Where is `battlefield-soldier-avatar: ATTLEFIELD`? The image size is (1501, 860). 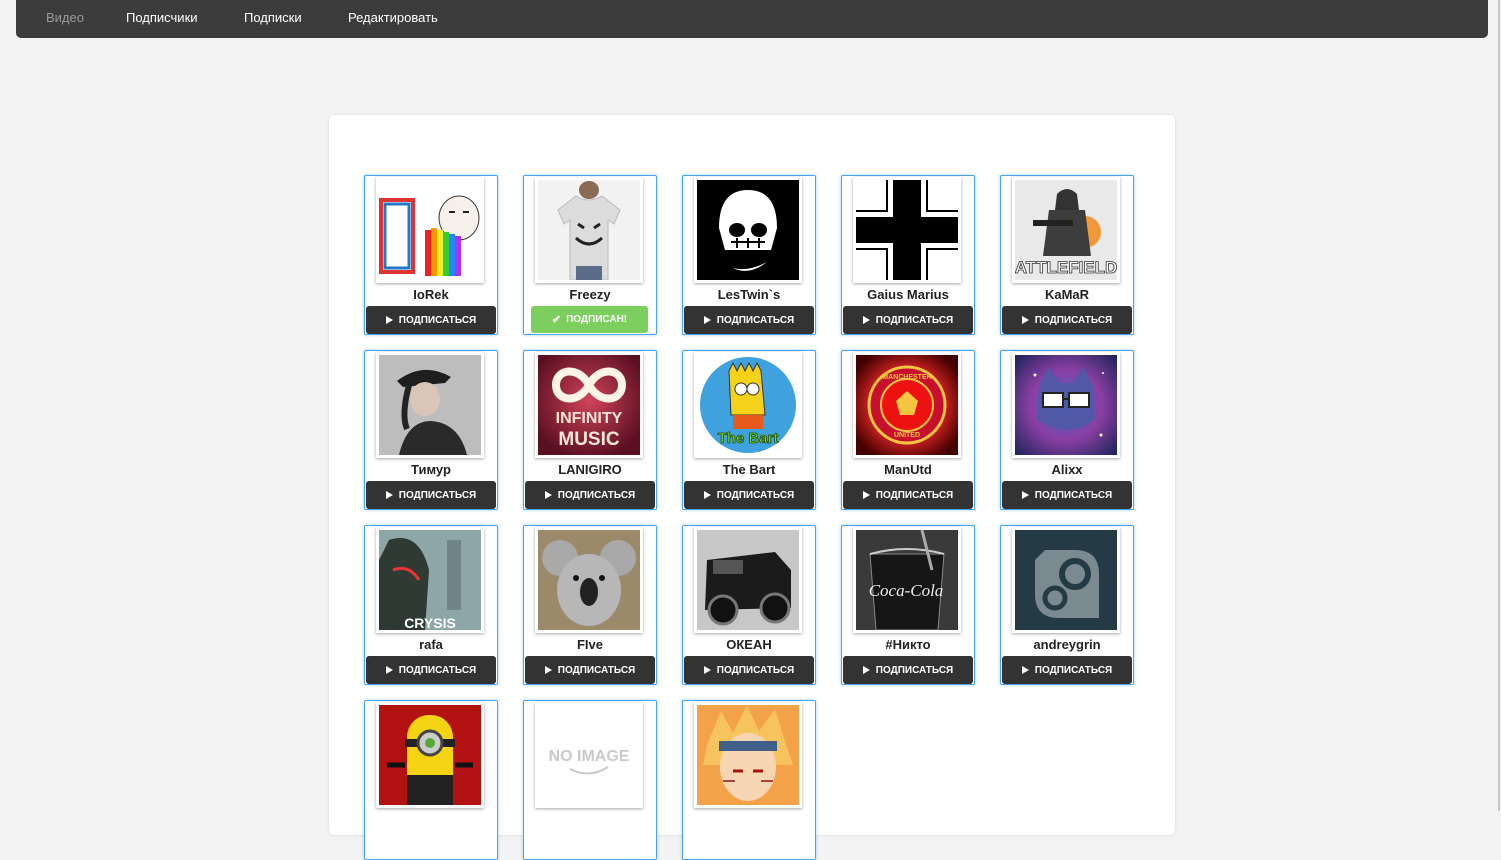 battlefield-soldier-avatar: ATTLEFIELD is located at coordinates (1066, 230).